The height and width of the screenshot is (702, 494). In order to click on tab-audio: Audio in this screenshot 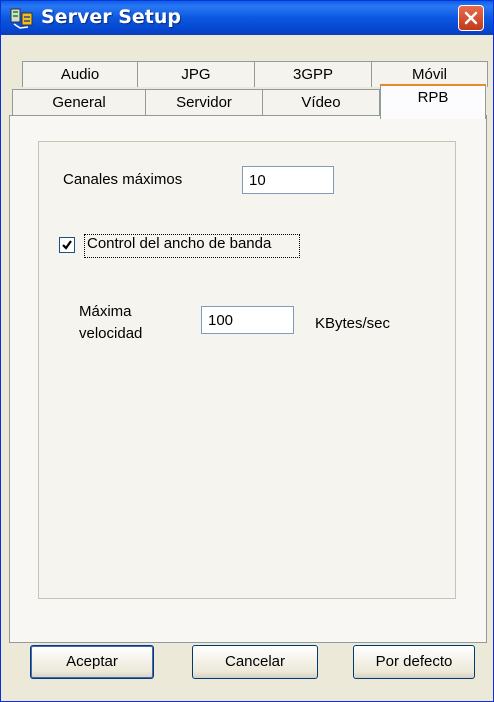, I will do `click(80, 74)`.